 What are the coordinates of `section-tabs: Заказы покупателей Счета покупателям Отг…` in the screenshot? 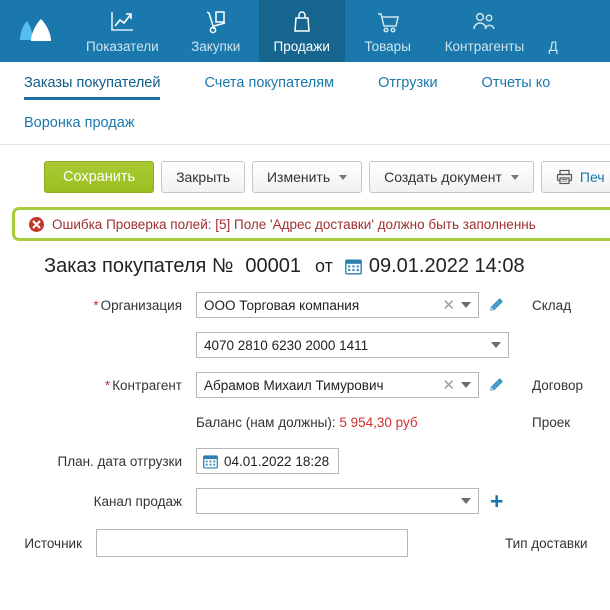 It's located at (305, 103).